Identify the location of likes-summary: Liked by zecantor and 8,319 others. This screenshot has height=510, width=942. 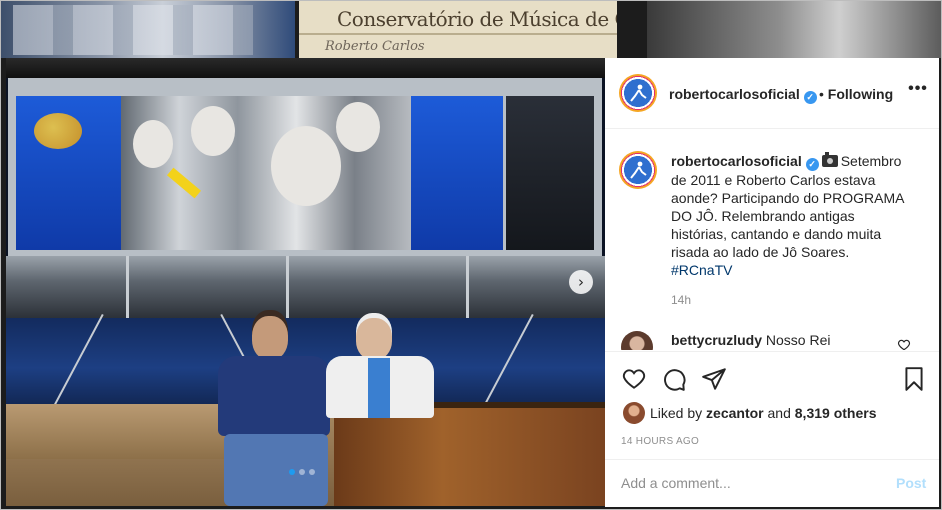
(772, 414).